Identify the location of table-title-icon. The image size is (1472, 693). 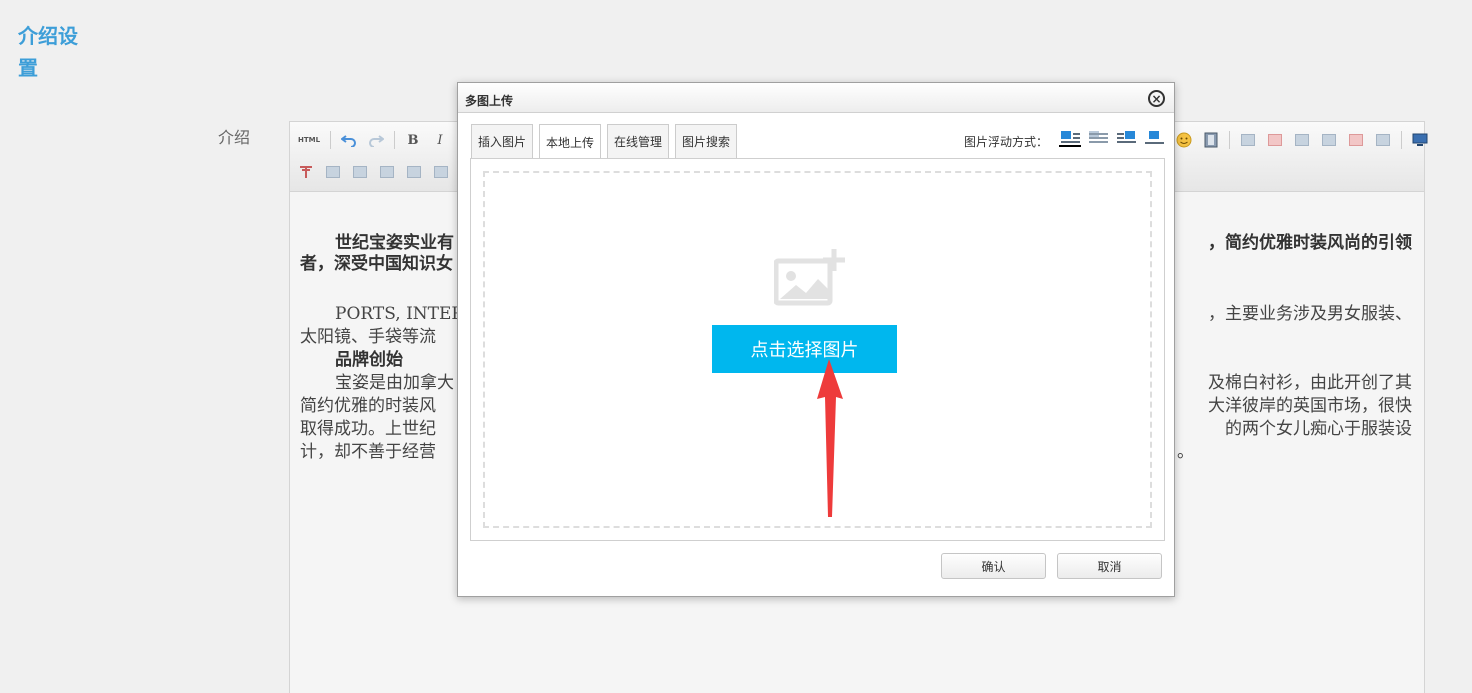
(1302, 140).